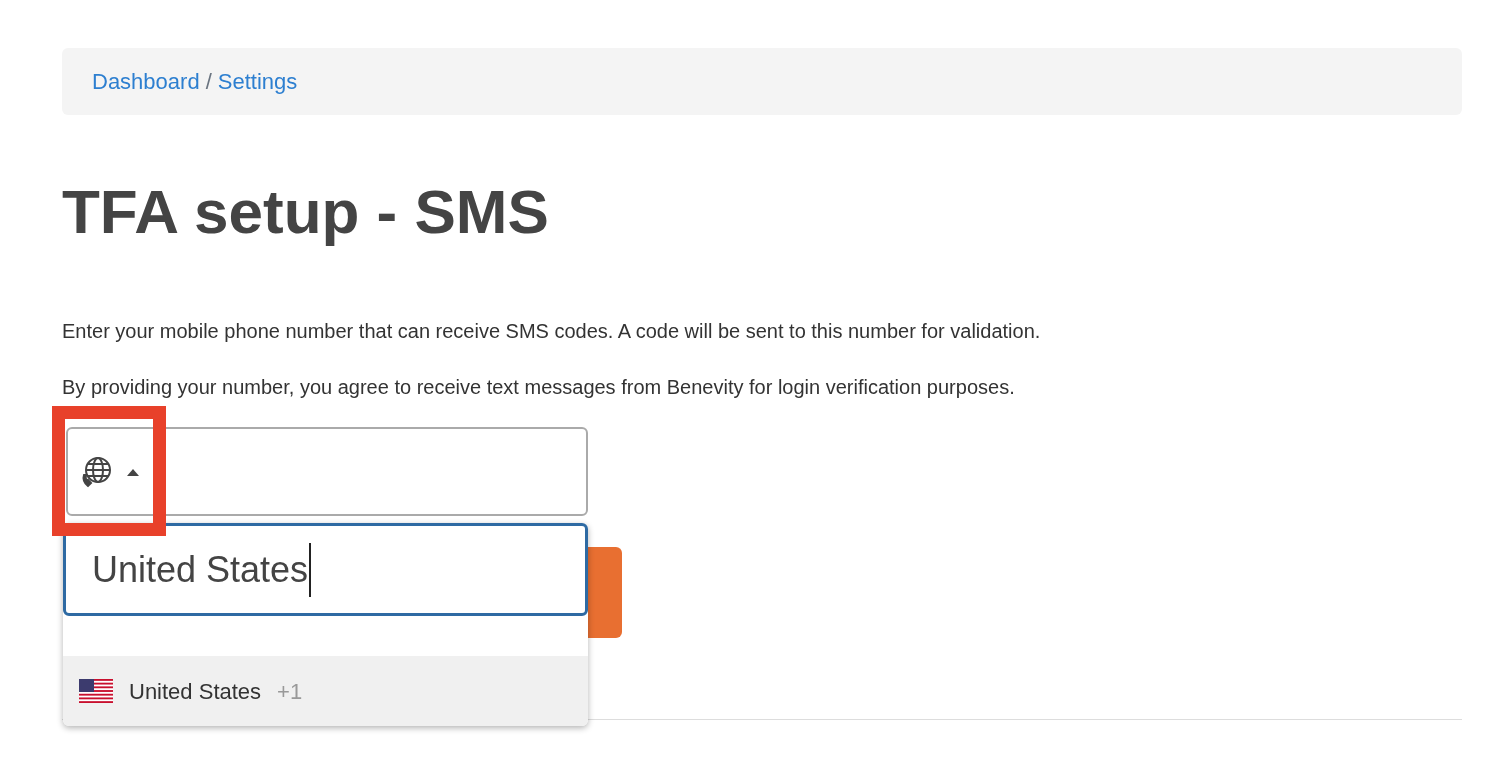 Image resolution: width=1494 pixels, height=766 pixels. I want to click on country-name: United States, so click(195, 691).